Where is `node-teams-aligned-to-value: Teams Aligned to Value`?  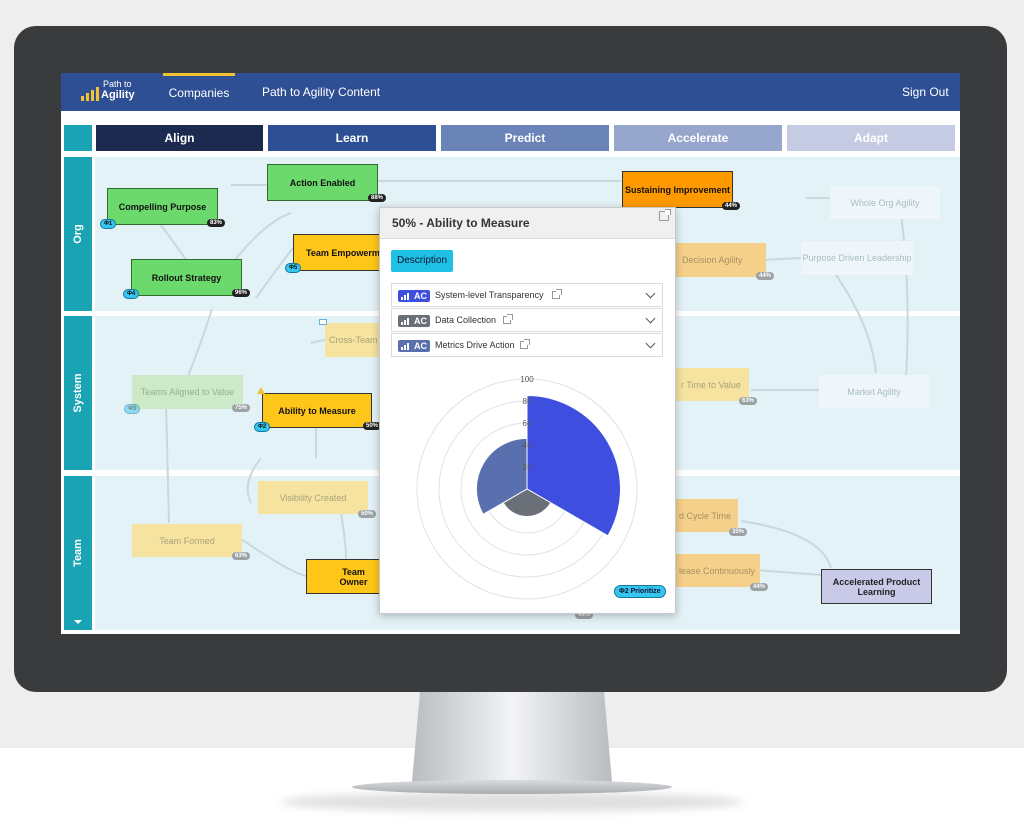
node-teams-aligned-to-value: Teams Aligned to Value is located at coordinates (187, 392).